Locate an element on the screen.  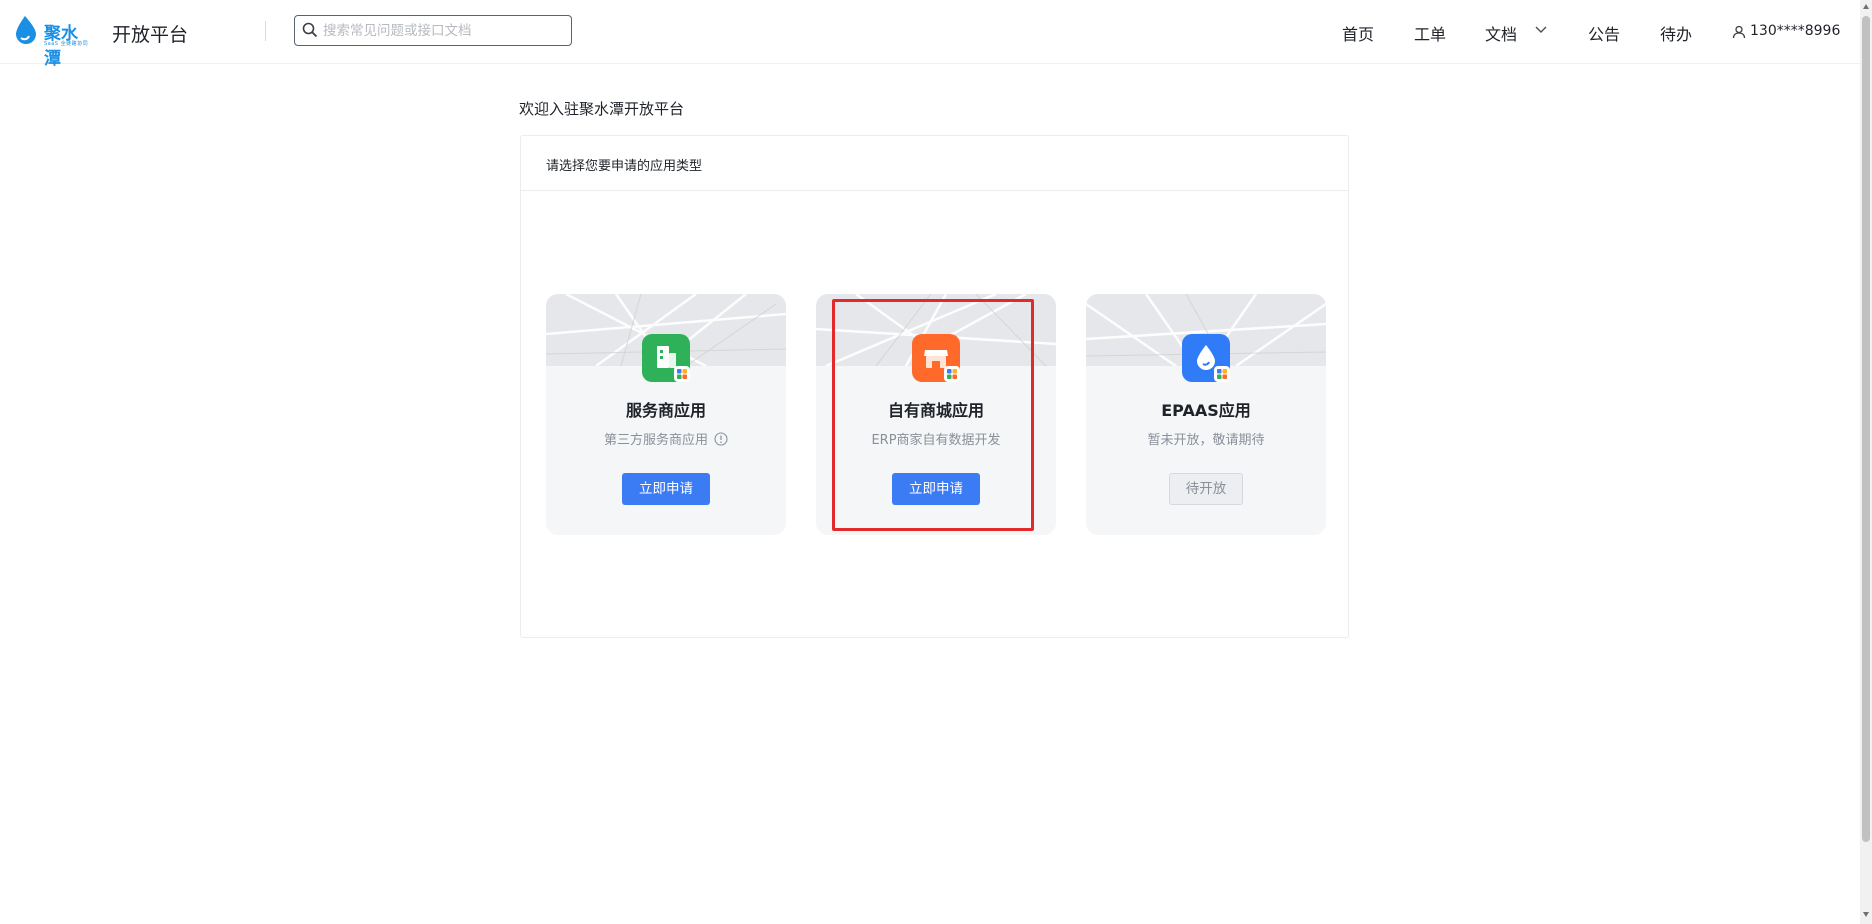
chevron-down-icon is located at coordinates (1541, 30).